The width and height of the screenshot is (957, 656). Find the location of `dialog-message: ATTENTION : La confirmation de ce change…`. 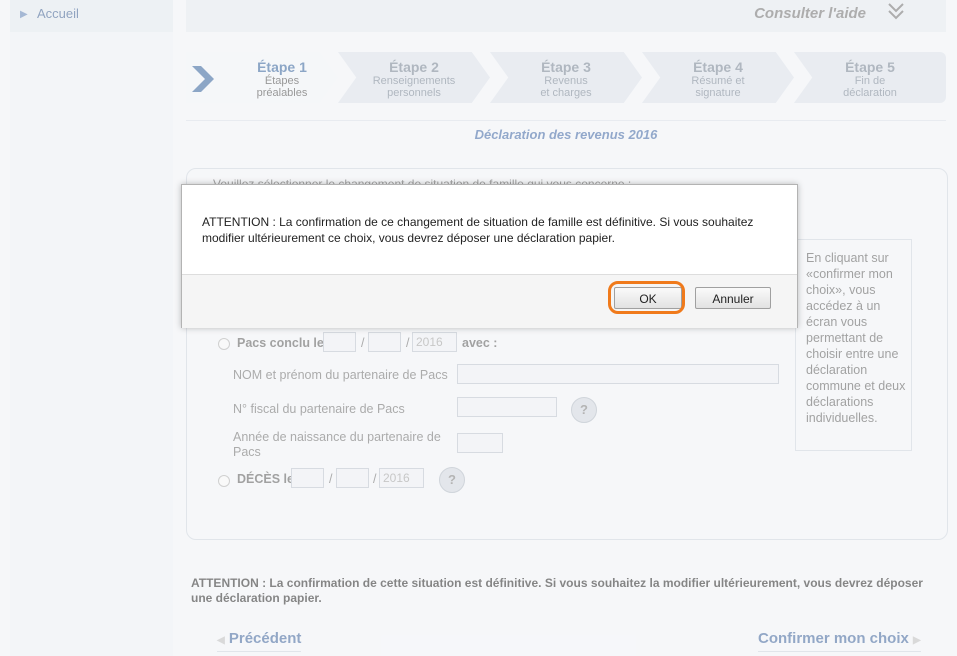

dialog-message: ATTENTION : La confirmation de ce change… is located at coordinates (478, 230).